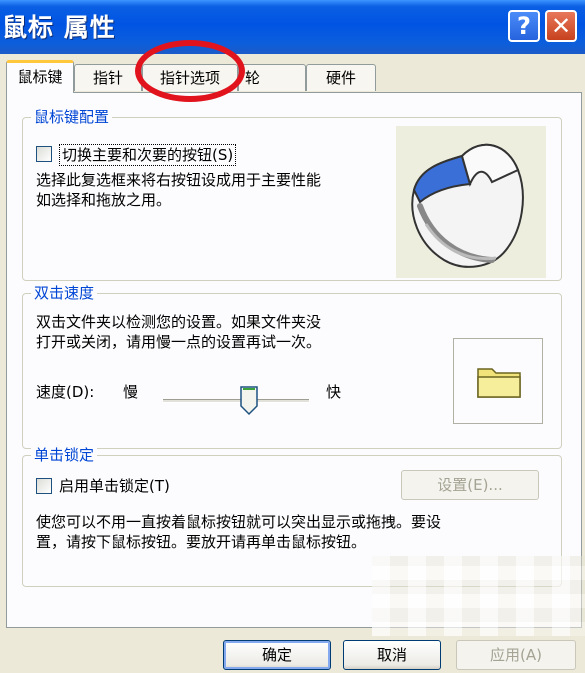 This screenshot has width=585, height=673. I want to click on tab-hardware: 硬件, so click(341, 77).